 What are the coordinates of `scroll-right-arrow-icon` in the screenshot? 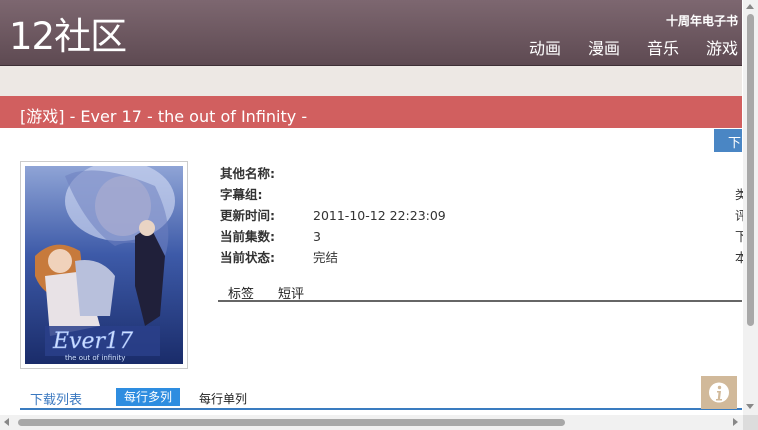 It's located at (735, 422).